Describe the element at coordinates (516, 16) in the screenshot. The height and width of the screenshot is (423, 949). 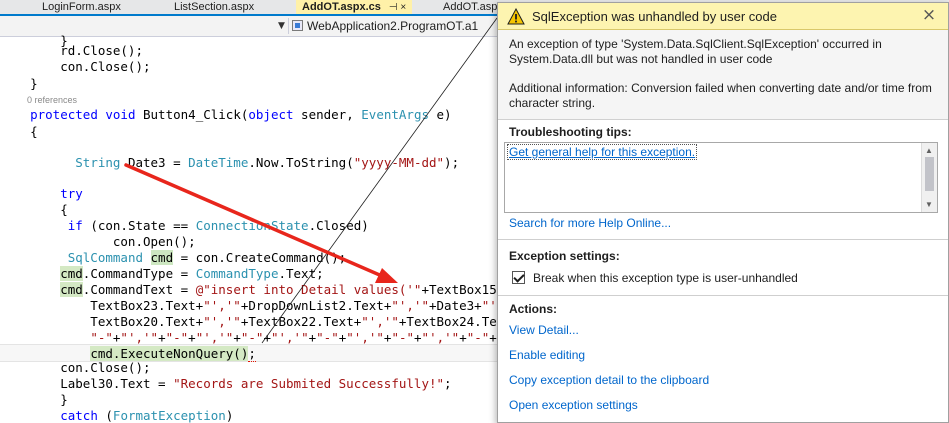
I see `warning-icon` at that location.